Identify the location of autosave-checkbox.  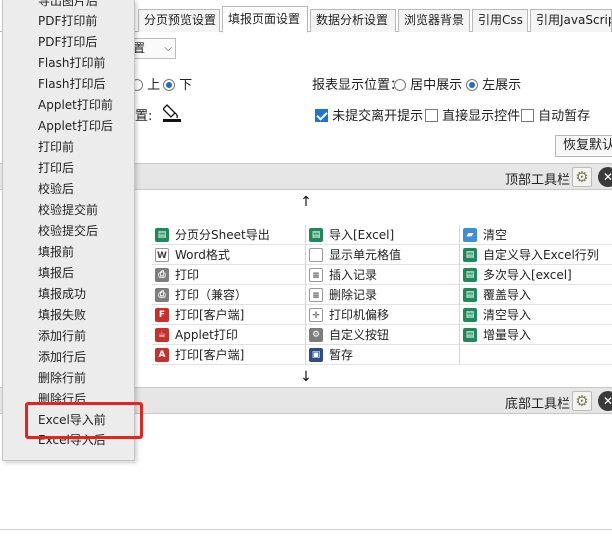
(527, 115).